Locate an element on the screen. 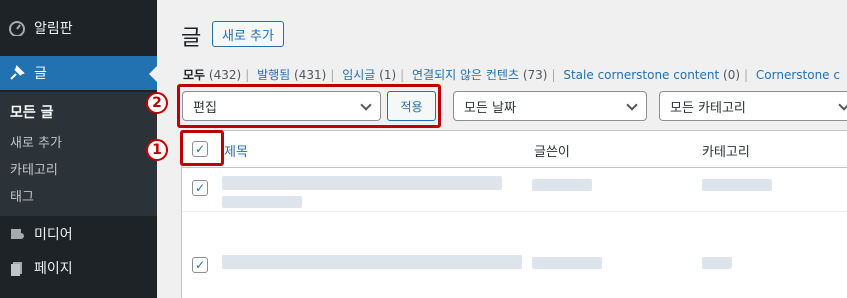  menu-pages: 페이지 is located at coordinates (78, 268).